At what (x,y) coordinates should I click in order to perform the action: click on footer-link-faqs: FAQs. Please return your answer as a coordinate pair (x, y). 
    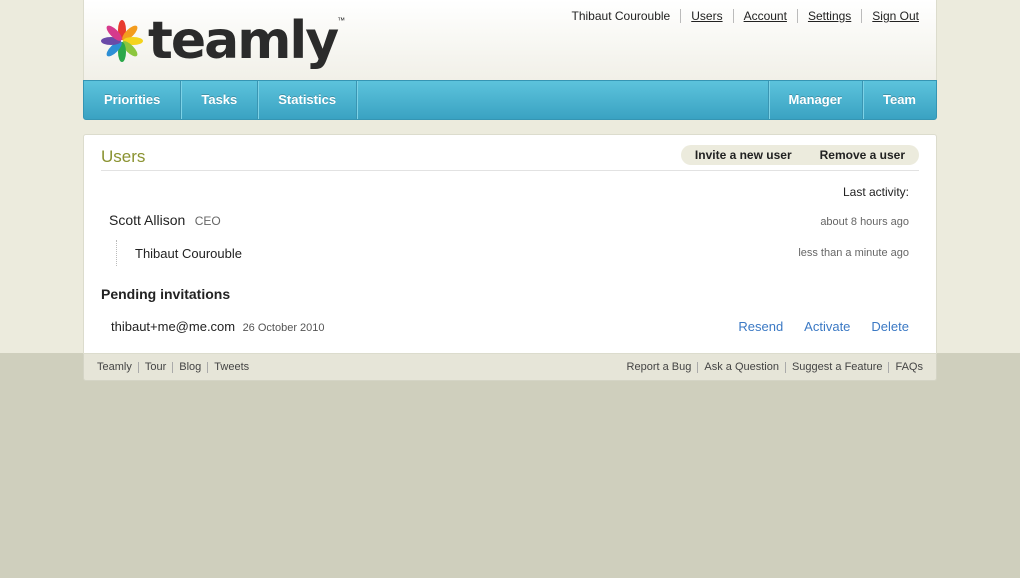
    Looking at the image, I should click on (905, 367).